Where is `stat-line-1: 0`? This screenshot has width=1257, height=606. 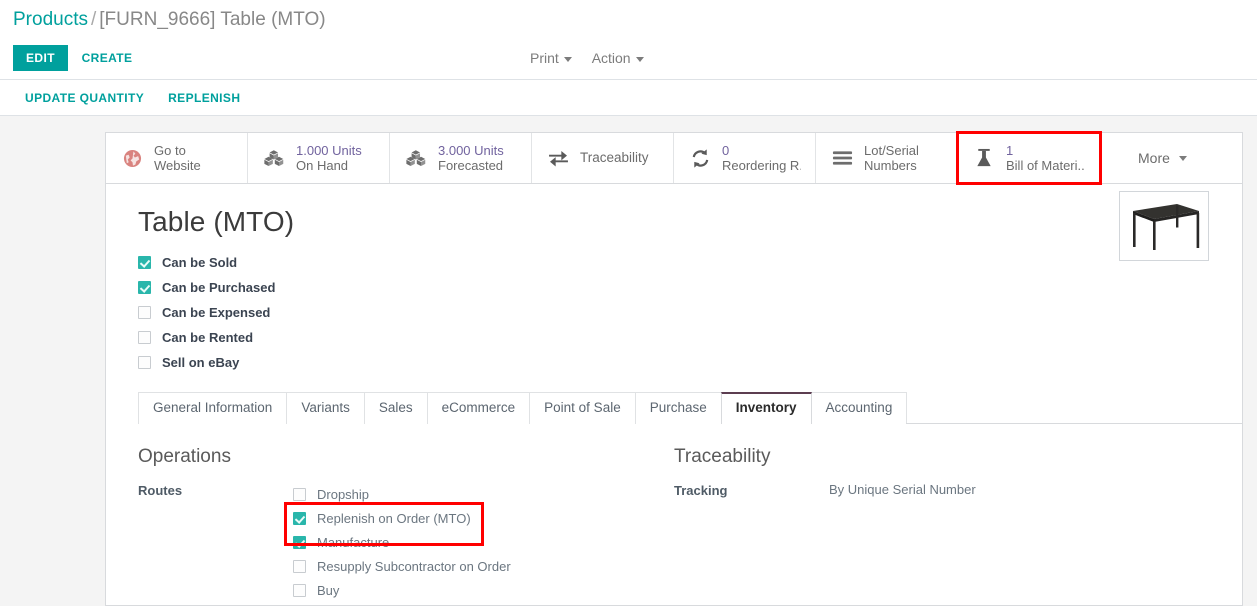
stat-line-1: 0 is located at coordinates (726, 150).